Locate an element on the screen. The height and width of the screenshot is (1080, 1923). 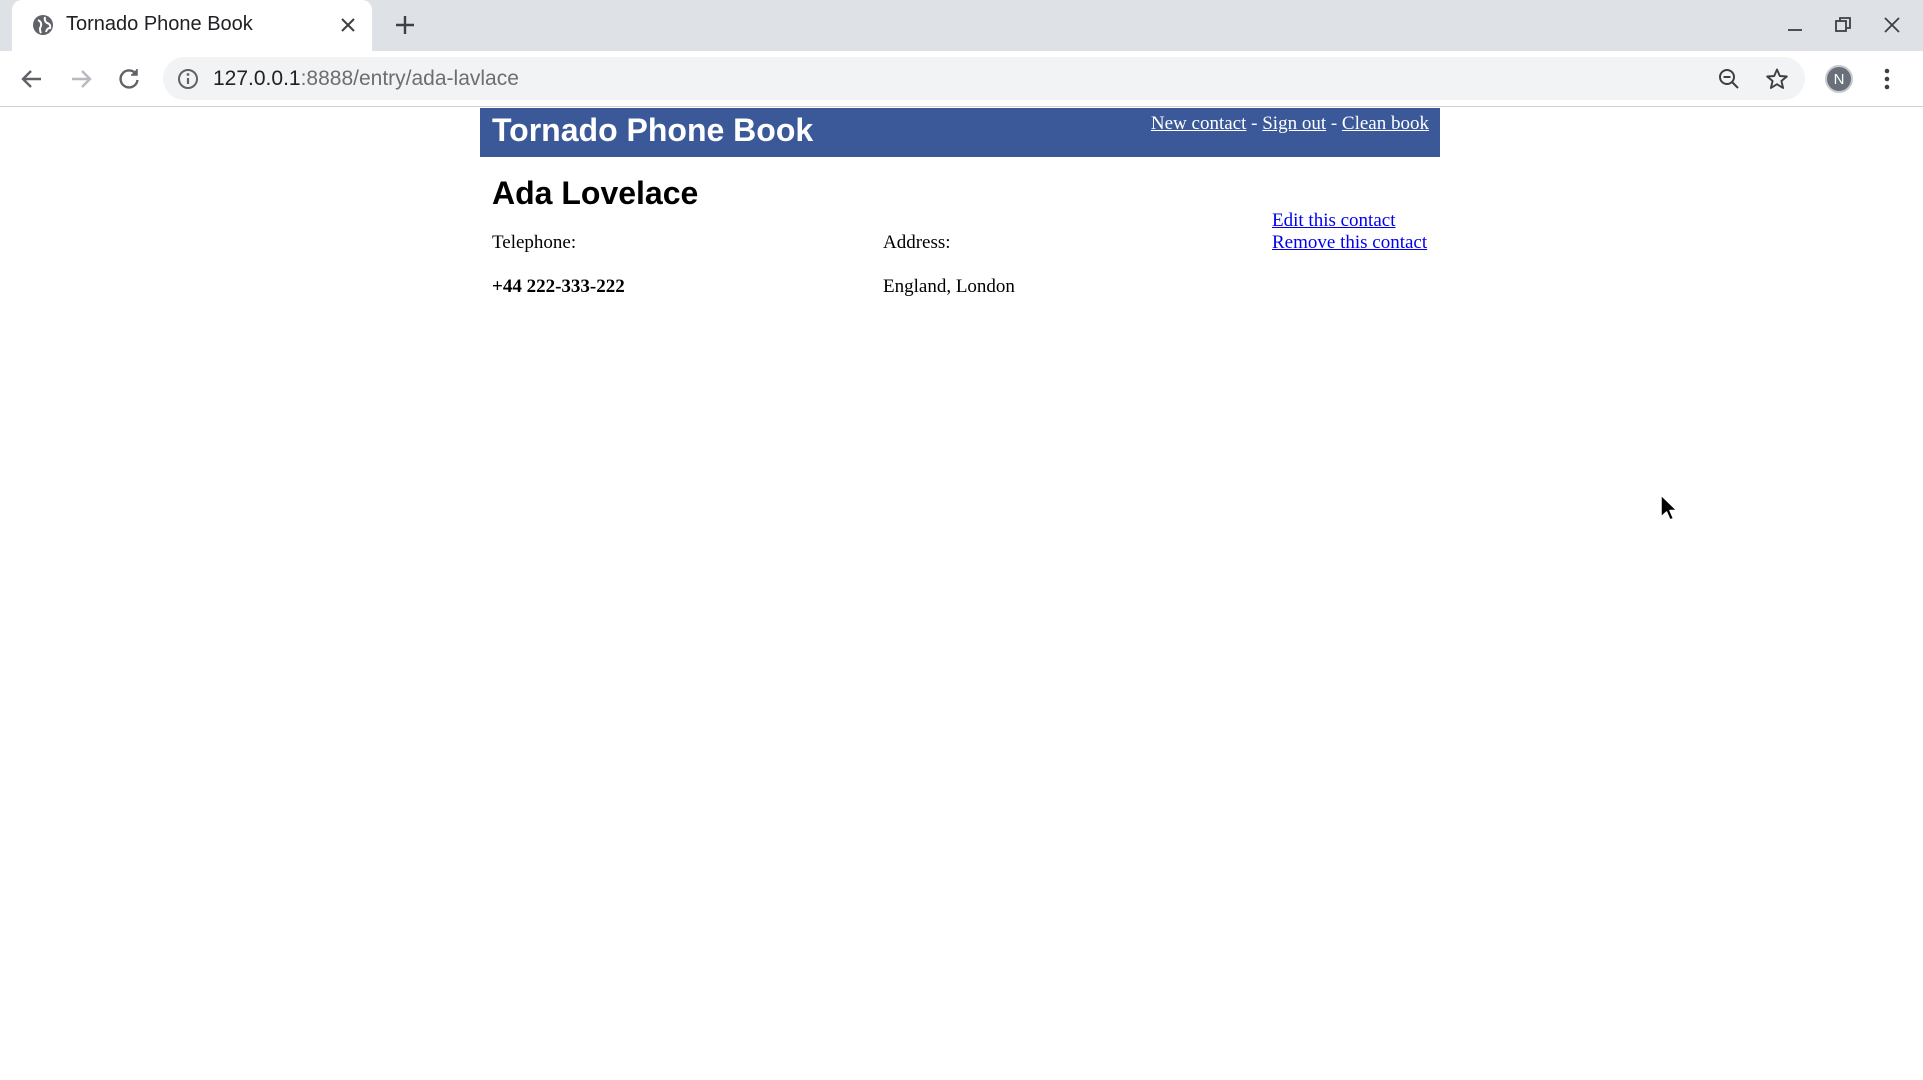
reload-icon is located at coordinates (129, 79).